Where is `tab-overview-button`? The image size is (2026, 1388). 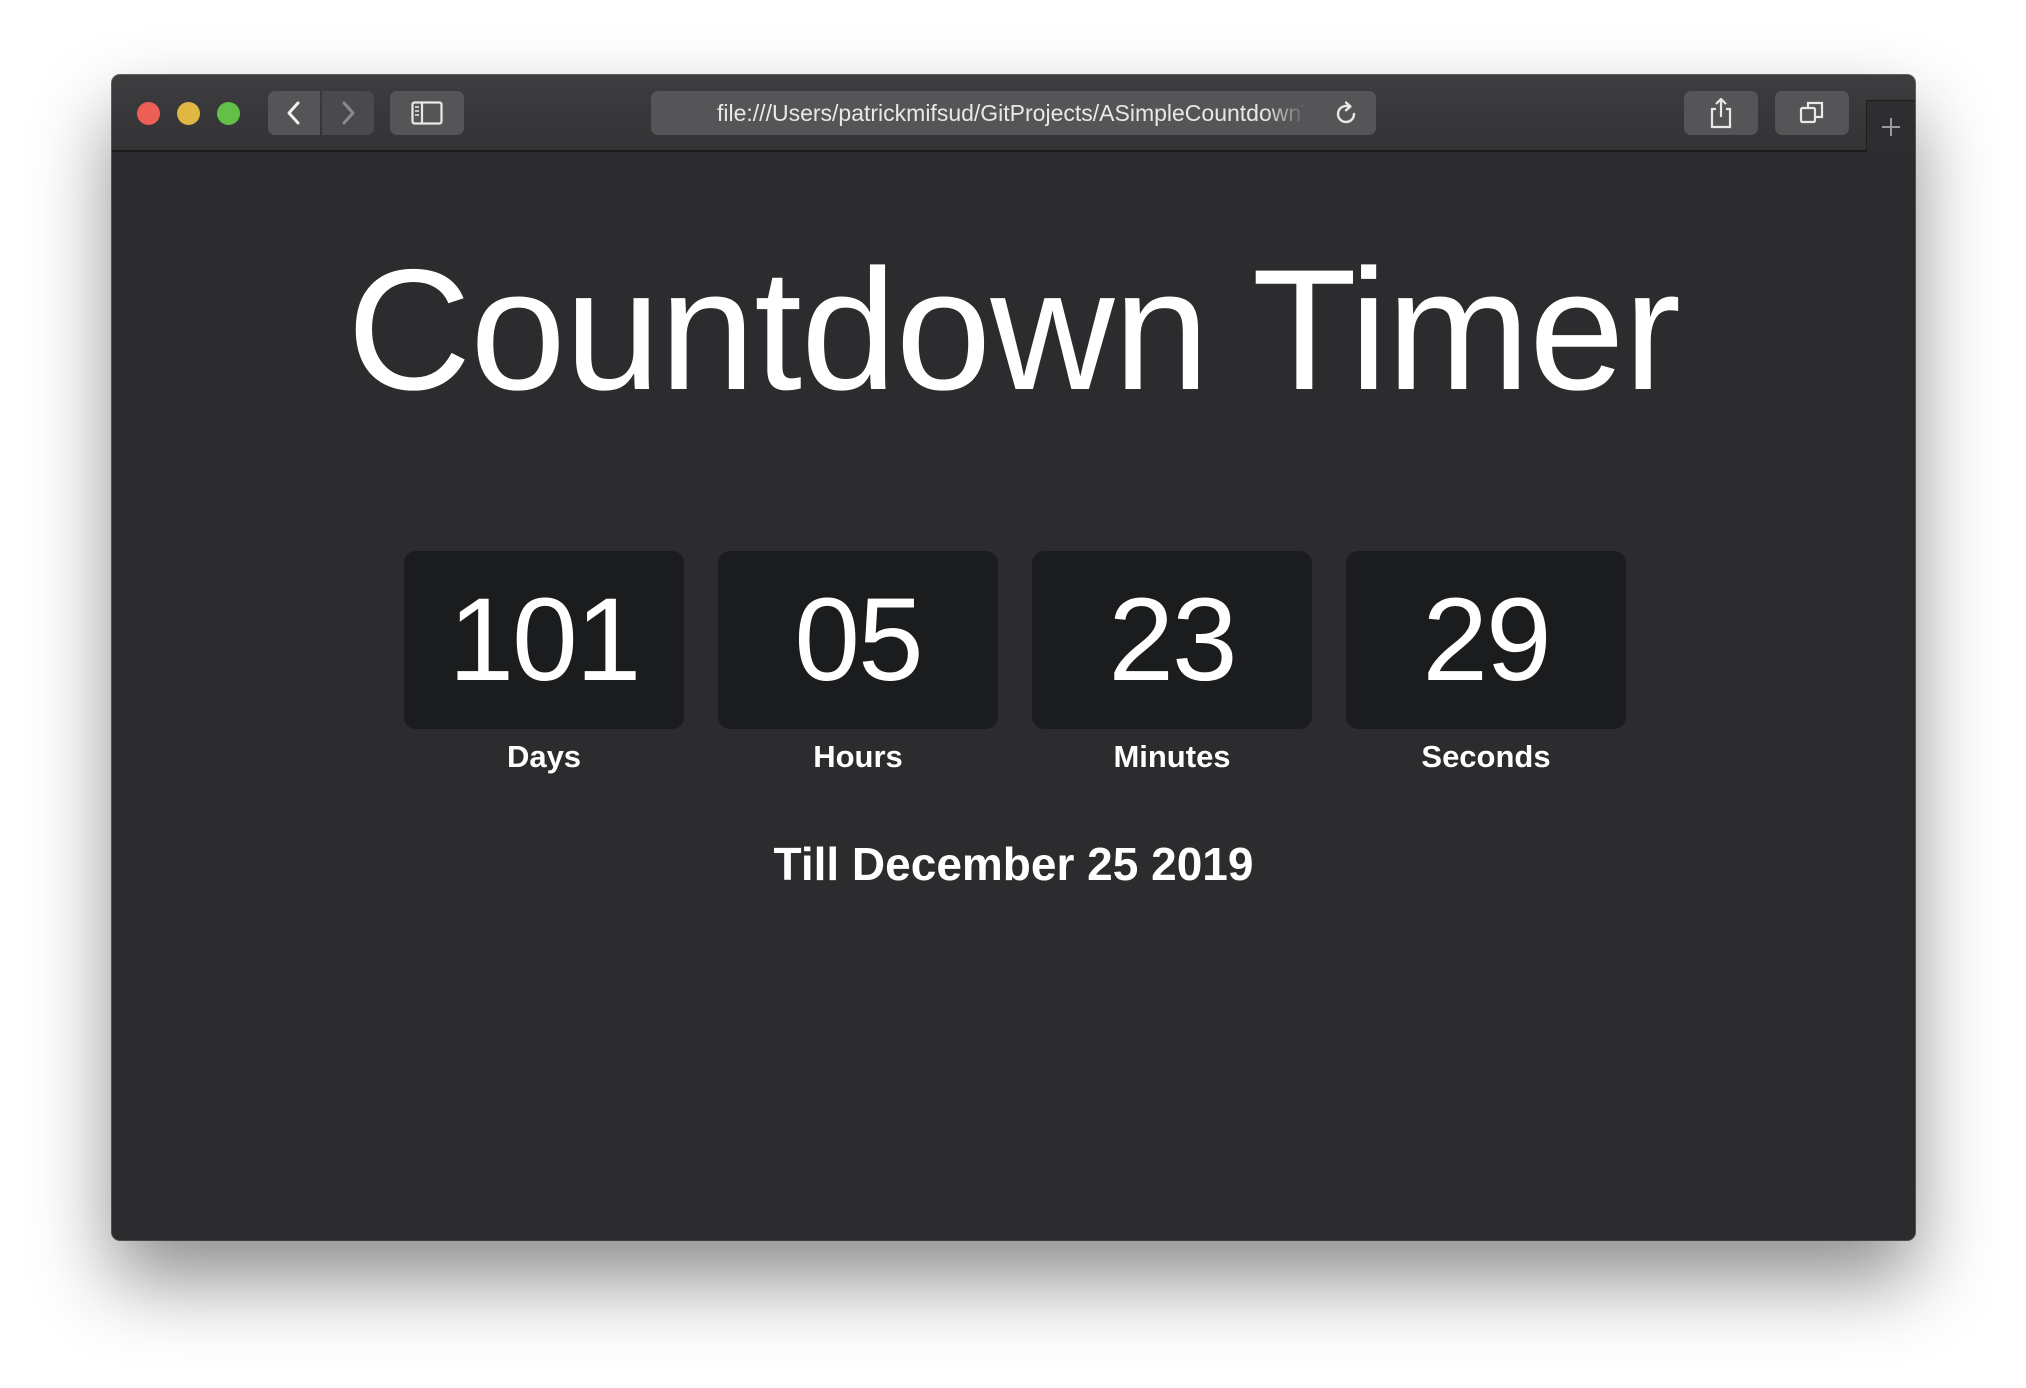 tab-overview-button is located at coordinates (1812, 113).